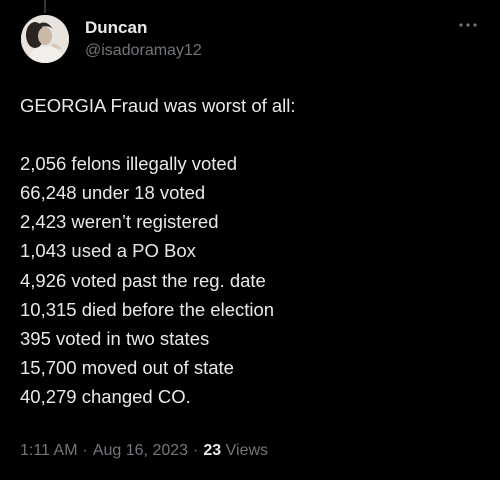  What do you see at coordinates (212, 450) in the screenshot?
I see `views-count: 23` at bounding box center [212, 450].